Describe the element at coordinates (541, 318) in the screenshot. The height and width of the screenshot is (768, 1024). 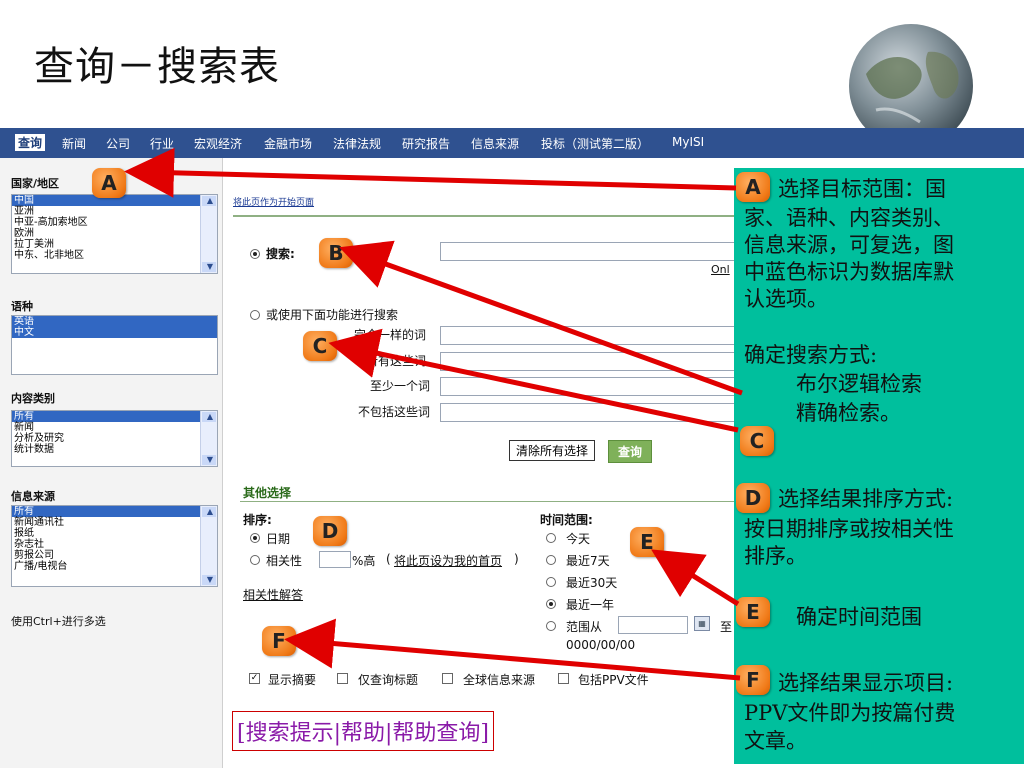
I see `arrow-b` at that location.